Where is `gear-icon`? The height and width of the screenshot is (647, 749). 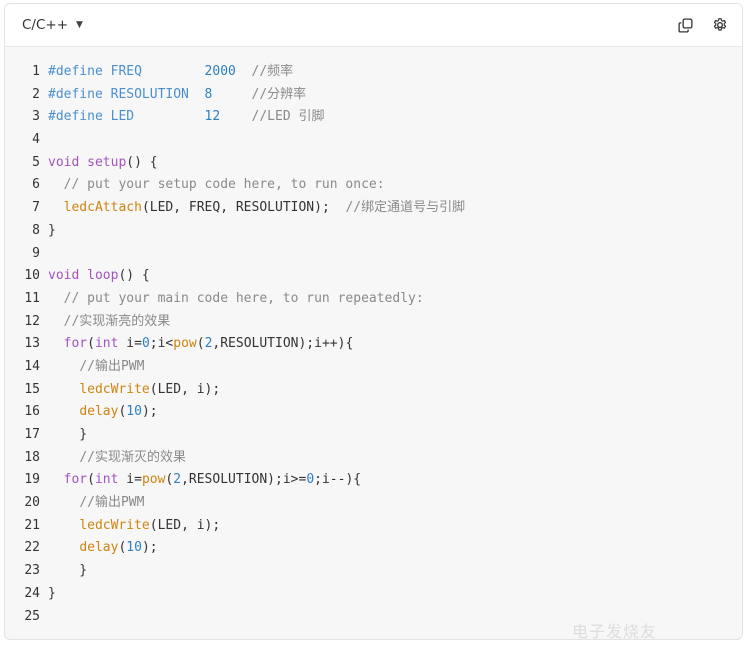 gear-icon is located at coordinates (720, 24).